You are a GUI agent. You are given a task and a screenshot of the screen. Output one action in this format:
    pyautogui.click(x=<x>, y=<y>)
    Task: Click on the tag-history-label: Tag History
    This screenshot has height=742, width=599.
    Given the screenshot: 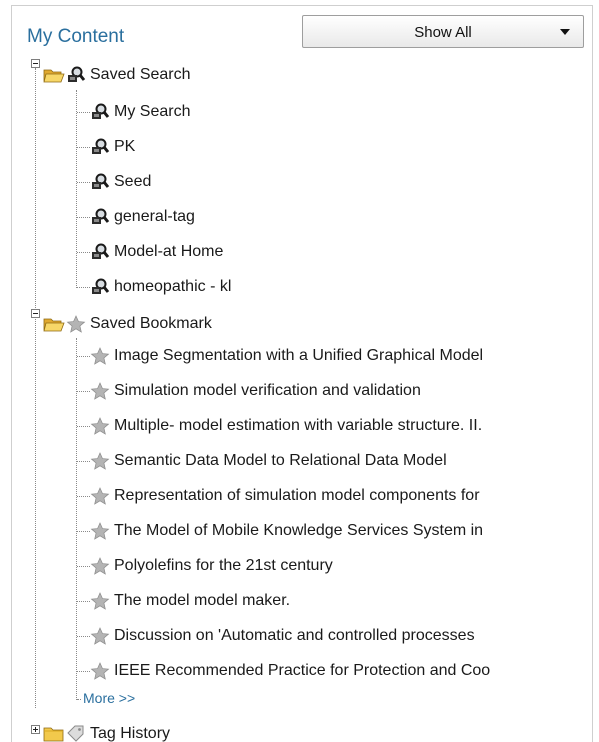 What is the action you would take?
    pyautogui.click(x=130, y=733)
    